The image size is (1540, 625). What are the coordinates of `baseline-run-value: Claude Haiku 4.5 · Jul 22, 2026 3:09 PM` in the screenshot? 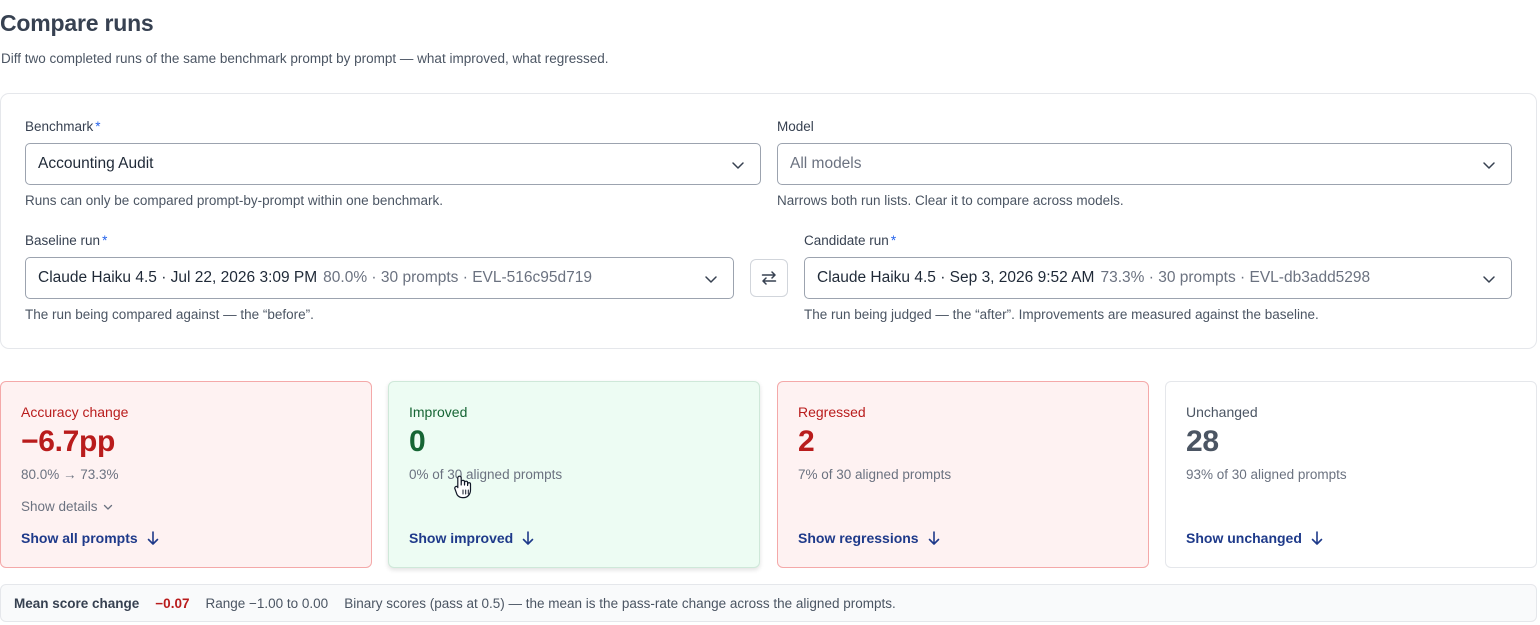 It's located at (178, 277).